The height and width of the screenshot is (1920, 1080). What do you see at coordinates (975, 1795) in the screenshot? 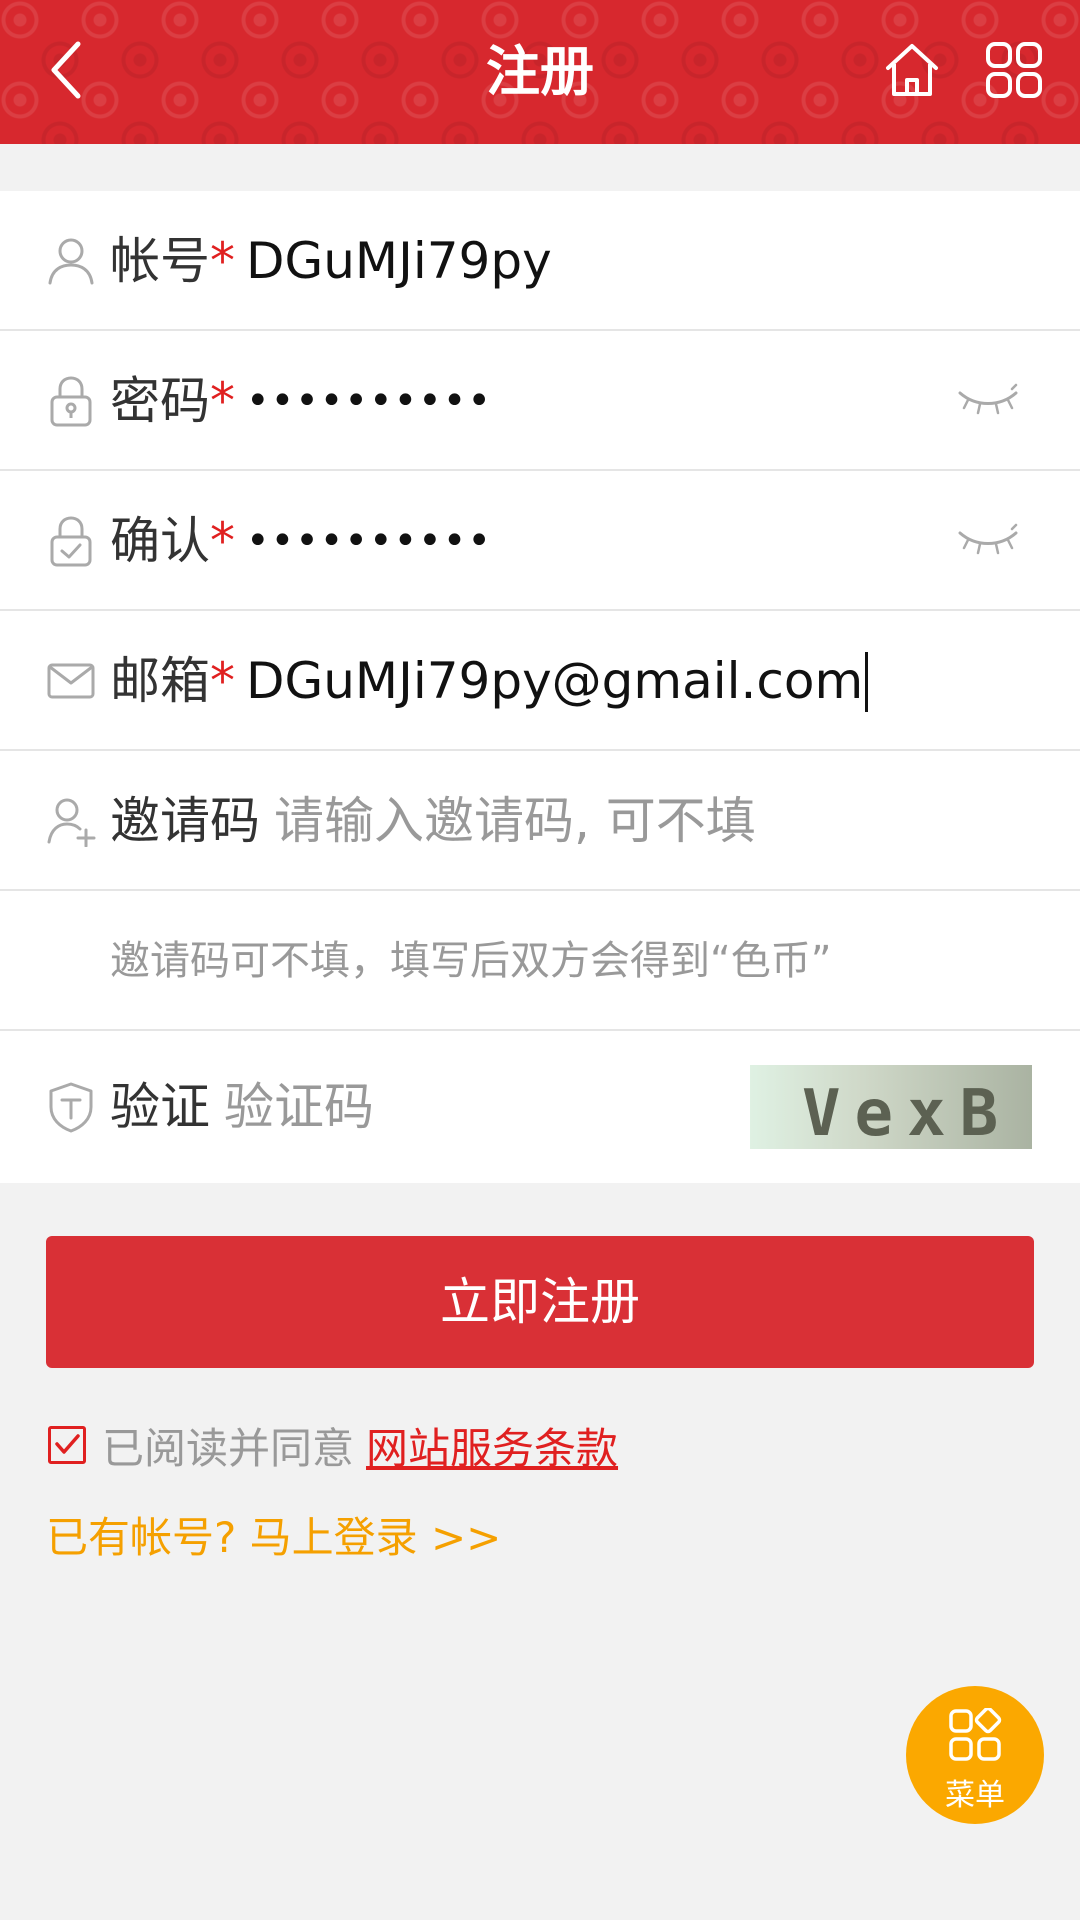
I see `menu-label: 菜单` at bounding box center [975, 1795].